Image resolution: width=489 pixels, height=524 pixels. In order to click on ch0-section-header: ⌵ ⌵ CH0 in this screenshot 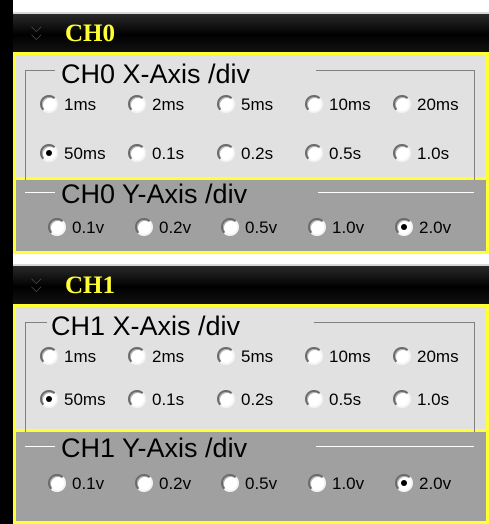, I will do `click(251, 32)`.